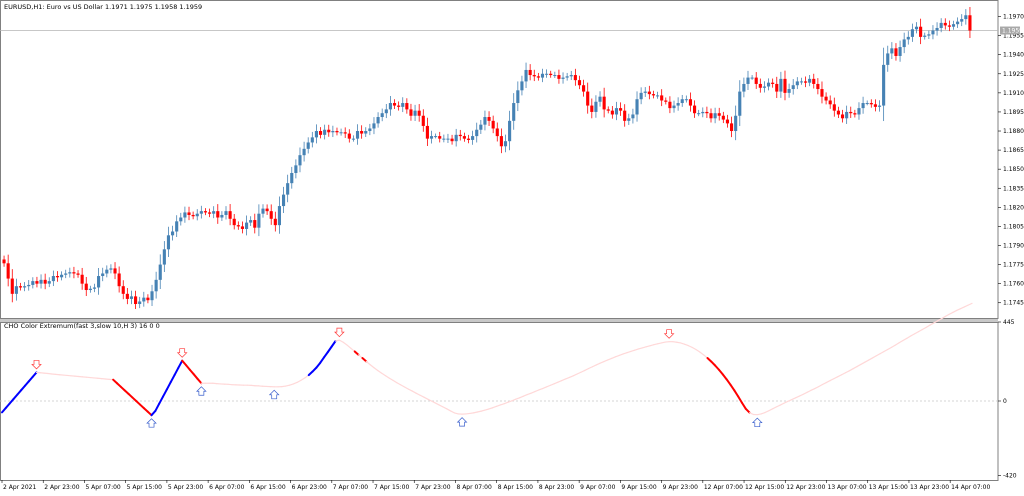 The width and height of the screenshot is (1024, 496). Describe the element at coordinates (638, 487) in the screenshot. I see `time-tick-label: 9 Apr 15:00` at that location.